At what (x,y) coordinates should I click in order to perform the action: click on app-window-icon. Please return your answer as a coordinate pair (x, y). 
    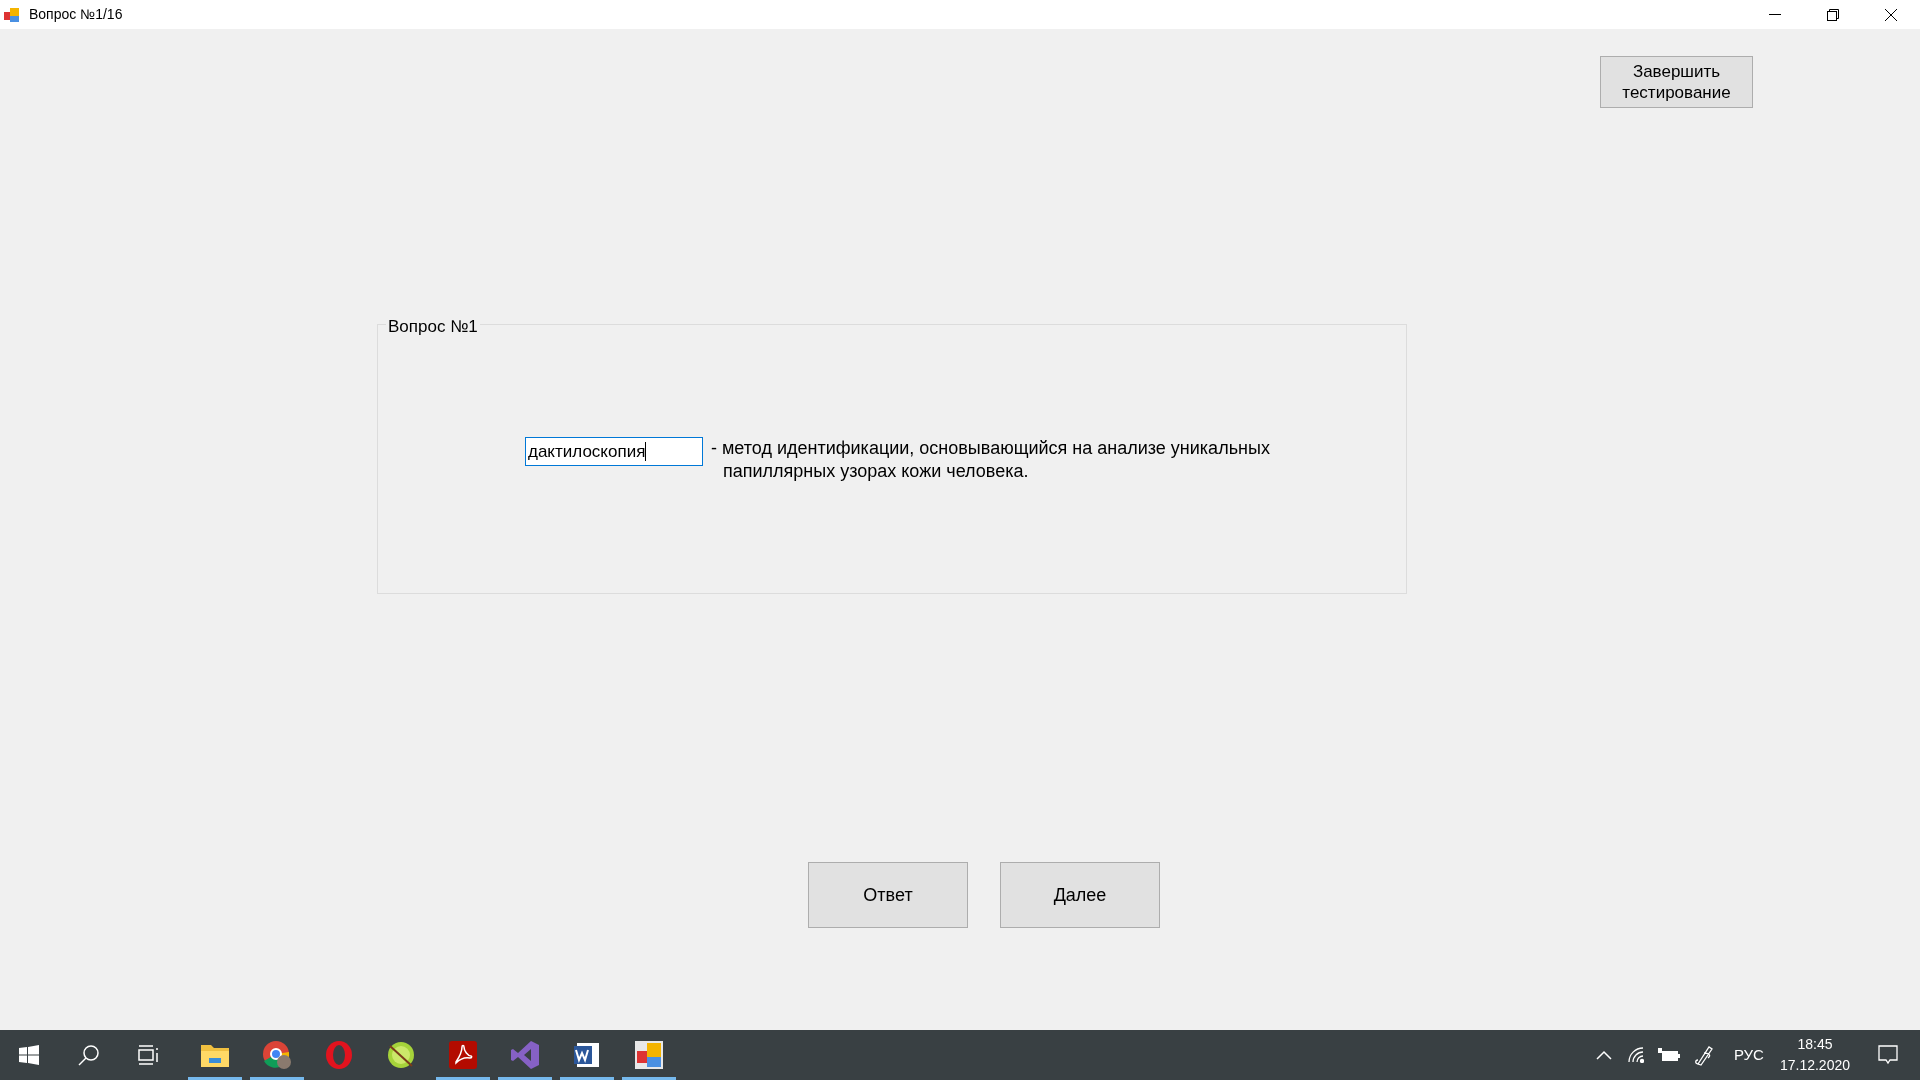
    Looking at the image, I should click on (649, 1055).